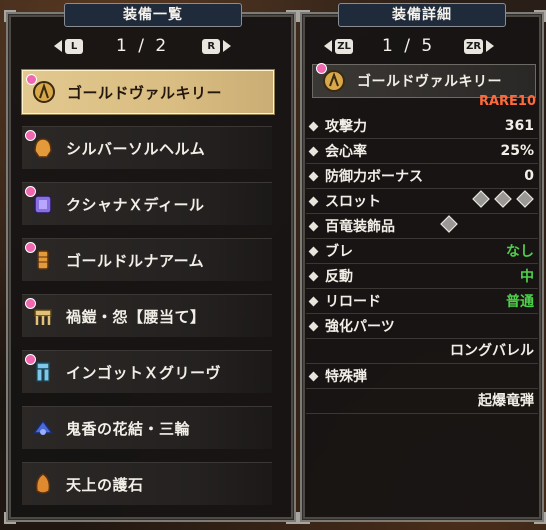 The image size is (546, 530). Describe the element at coordinates (449, 224) in the screenshot. I see `rampage-slot-icon` at that location.